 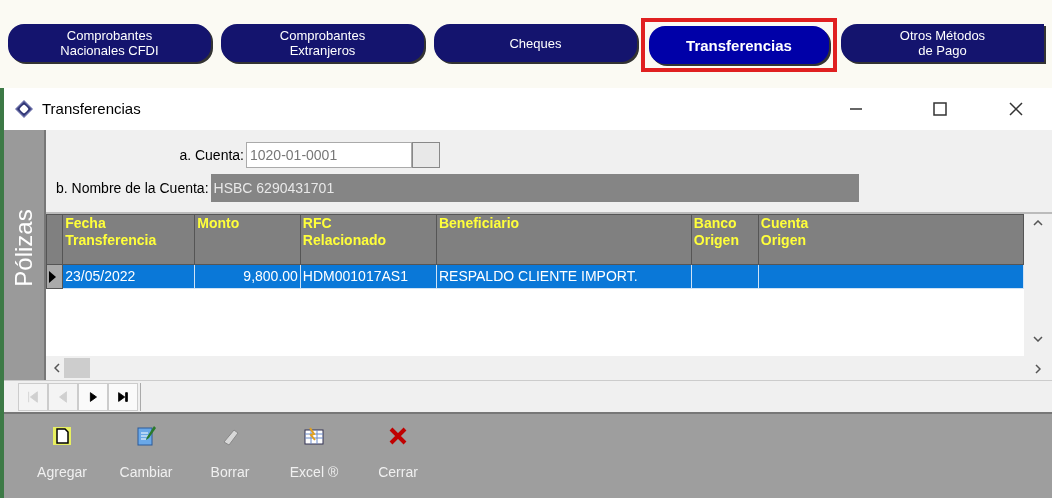 I want to click on new-document-icon, so click(x=62, y=436).